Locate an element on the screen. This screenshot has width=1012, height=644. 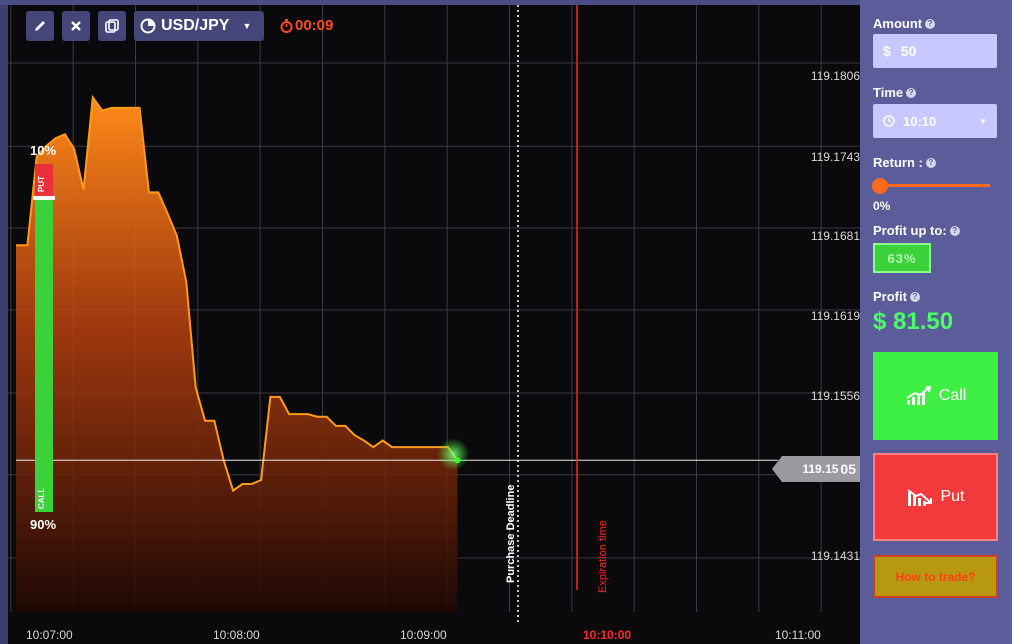
current-price-tail: 05 is located at coordinates (848, 469).